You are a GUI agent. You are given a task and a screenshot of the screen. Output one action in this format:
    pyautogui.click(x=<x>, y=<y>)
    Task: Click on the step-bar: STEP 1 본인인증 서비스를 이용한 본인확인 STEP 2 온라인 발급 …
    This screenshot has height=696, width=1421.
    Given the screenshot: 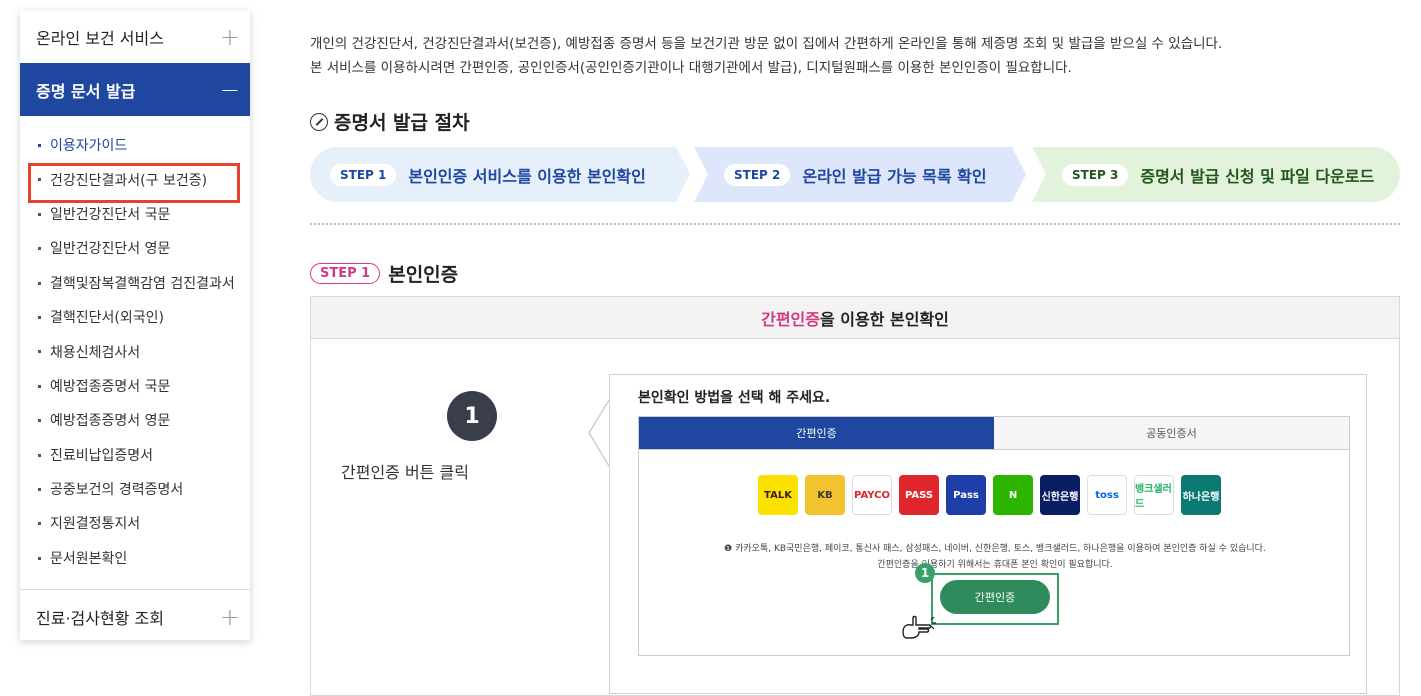 What is the action you would take?
    pyautogui.click(x=855, y=174)
    